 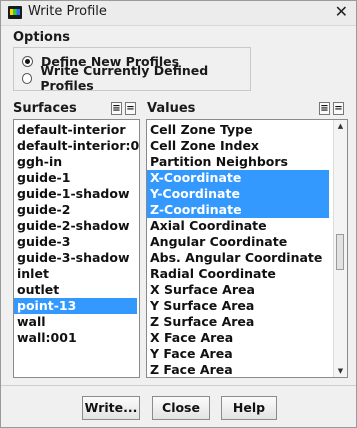 I want to click on close-button: Close, so click(x=181, y=408).